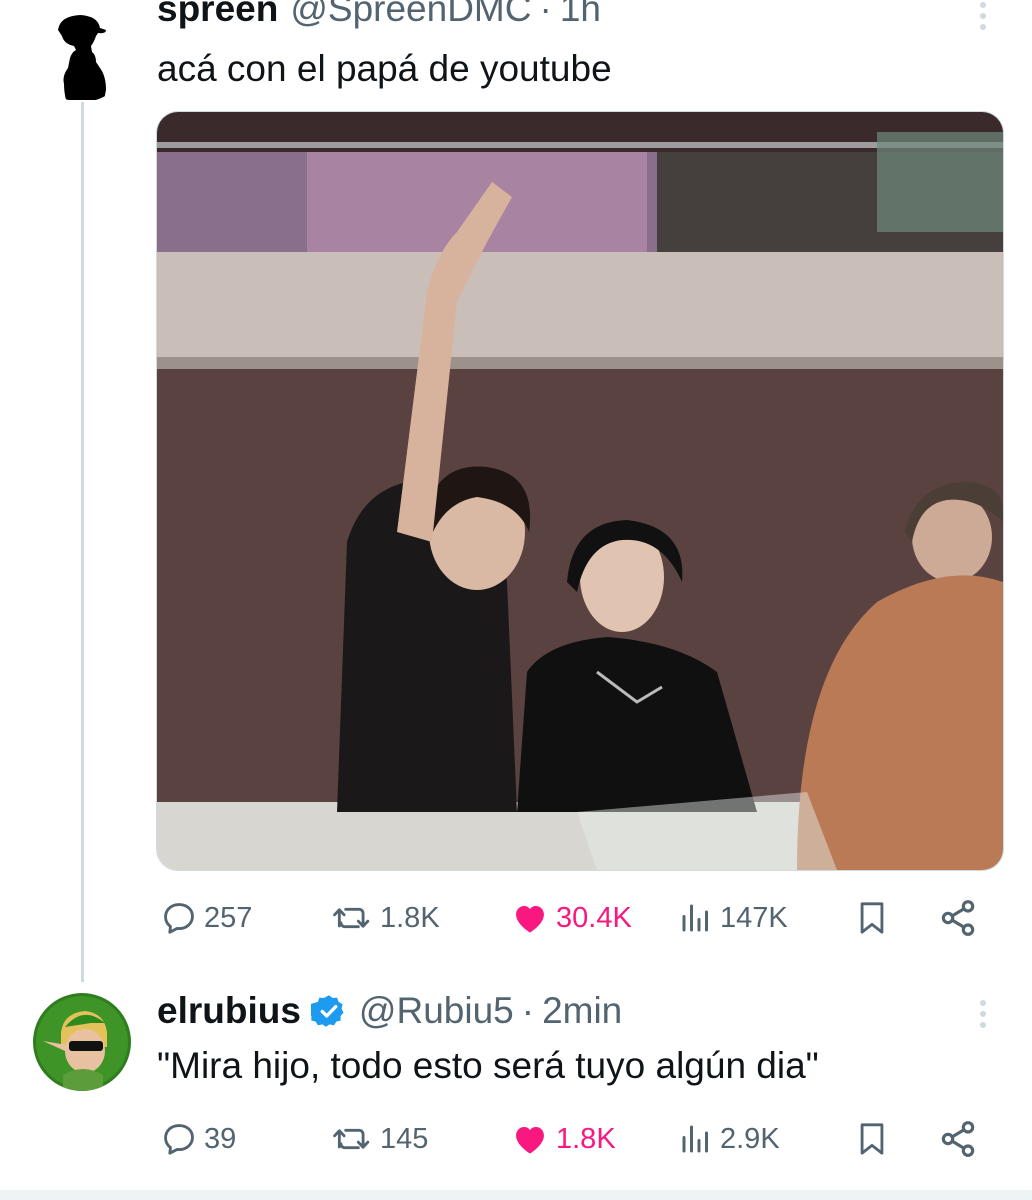 Image resolution: width=1032 pixels, height=1200 pixels. Describe the element at coordinates (379, 1139) in the screenshot. I see `retweet-button: 145` at that location.